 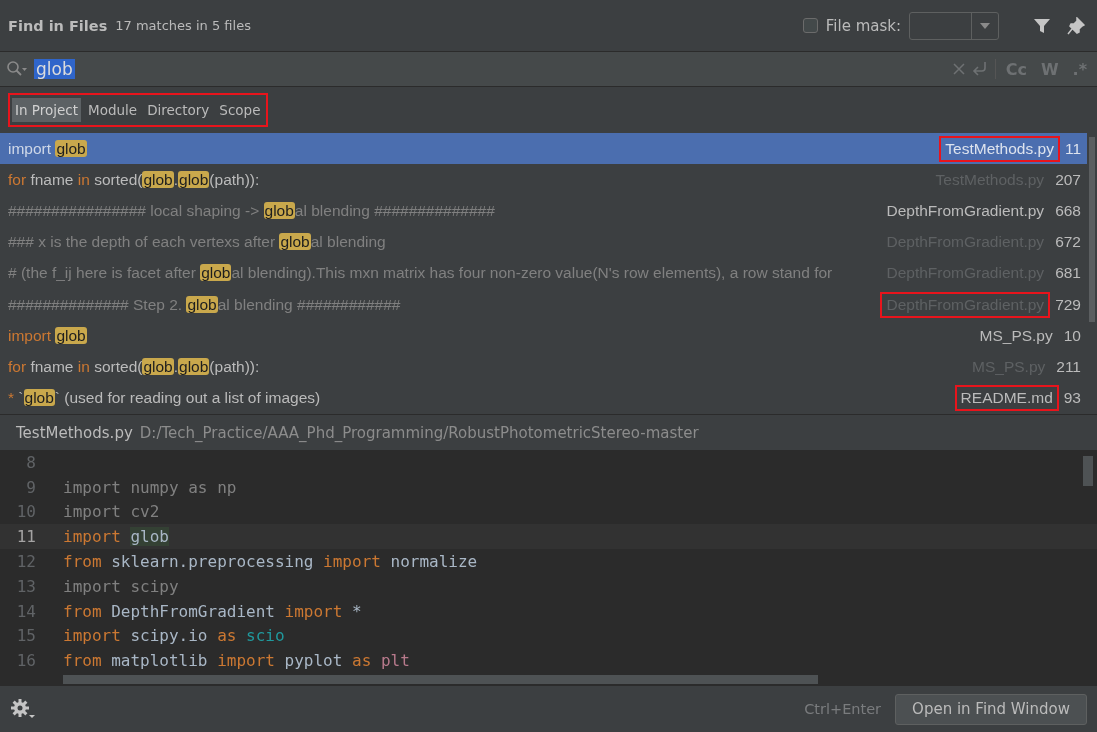 I want to click on result-text: al blending ############, so click(x=309, y=304).